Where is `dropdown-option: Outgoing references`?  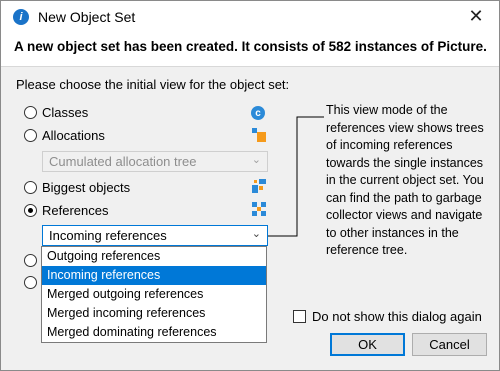 dropdown-option: Outgoing references is located at coordinates (154, 256).